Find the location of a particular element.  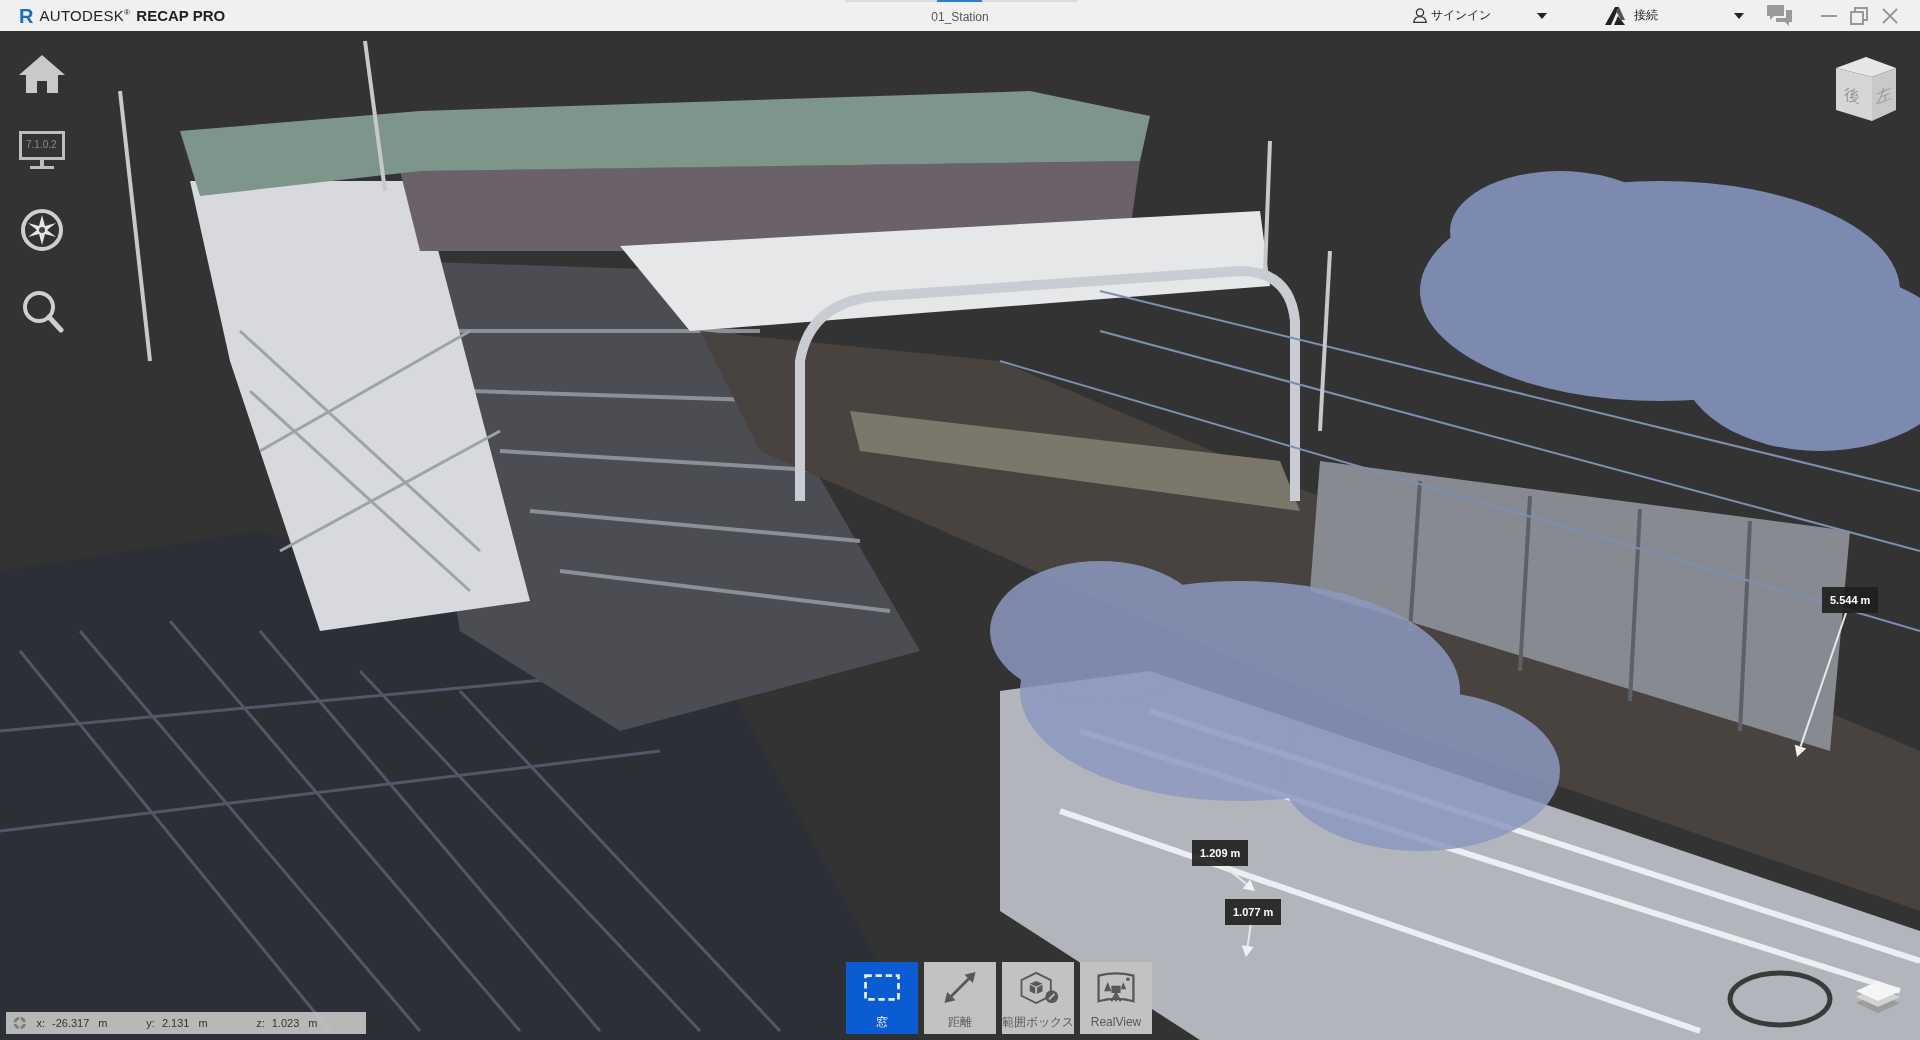

sign-in-dropdown: サインイン is located at coordinates (1480, 15).